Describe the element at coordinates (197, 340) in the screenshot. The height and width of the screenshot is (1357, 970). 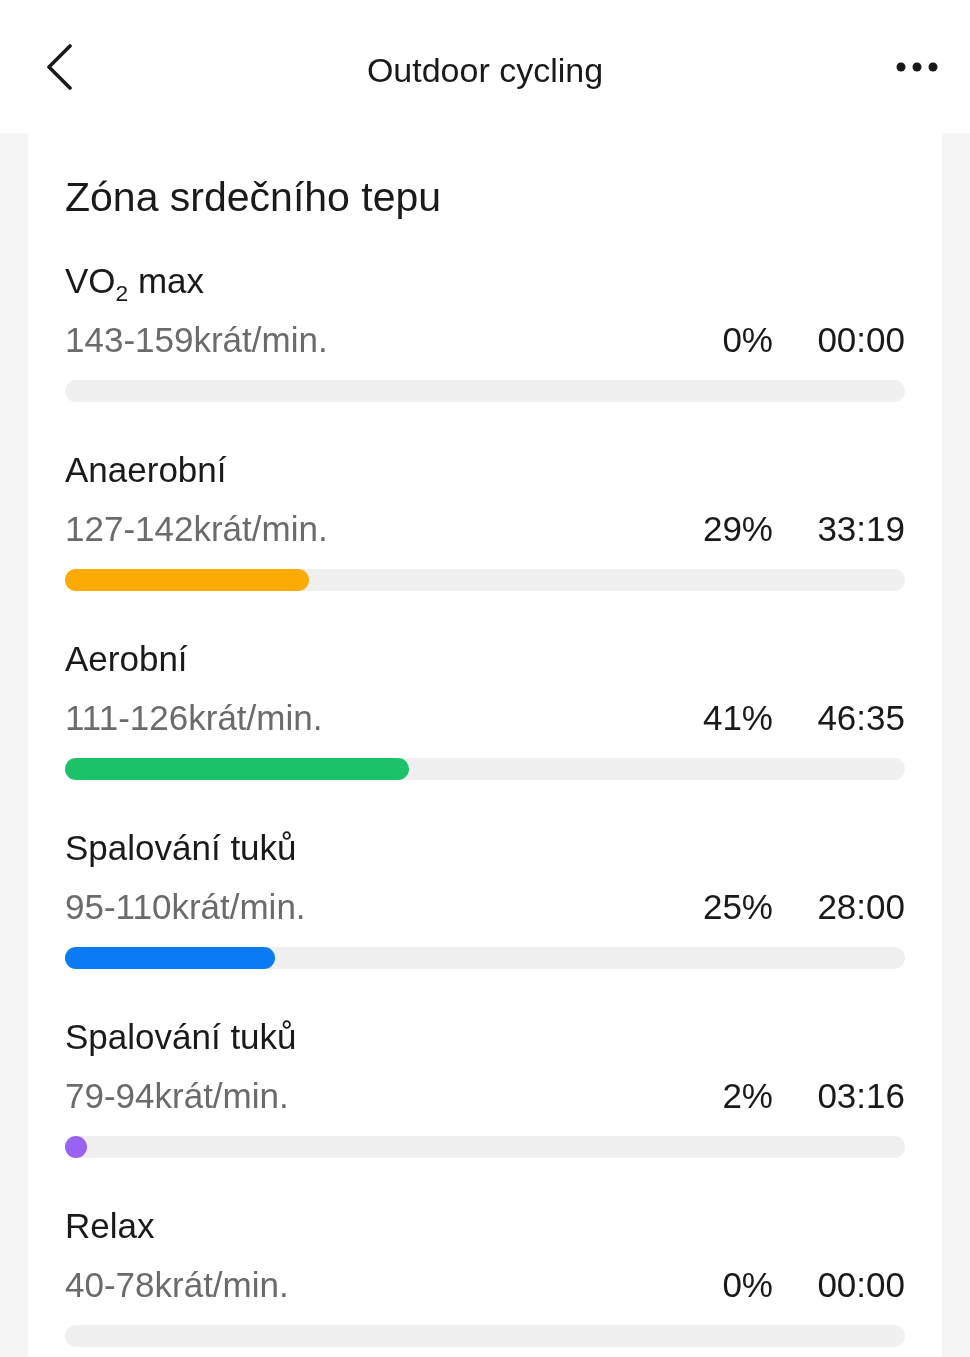
I see `heart-rate-range: 143-159krát/min.` at that location.